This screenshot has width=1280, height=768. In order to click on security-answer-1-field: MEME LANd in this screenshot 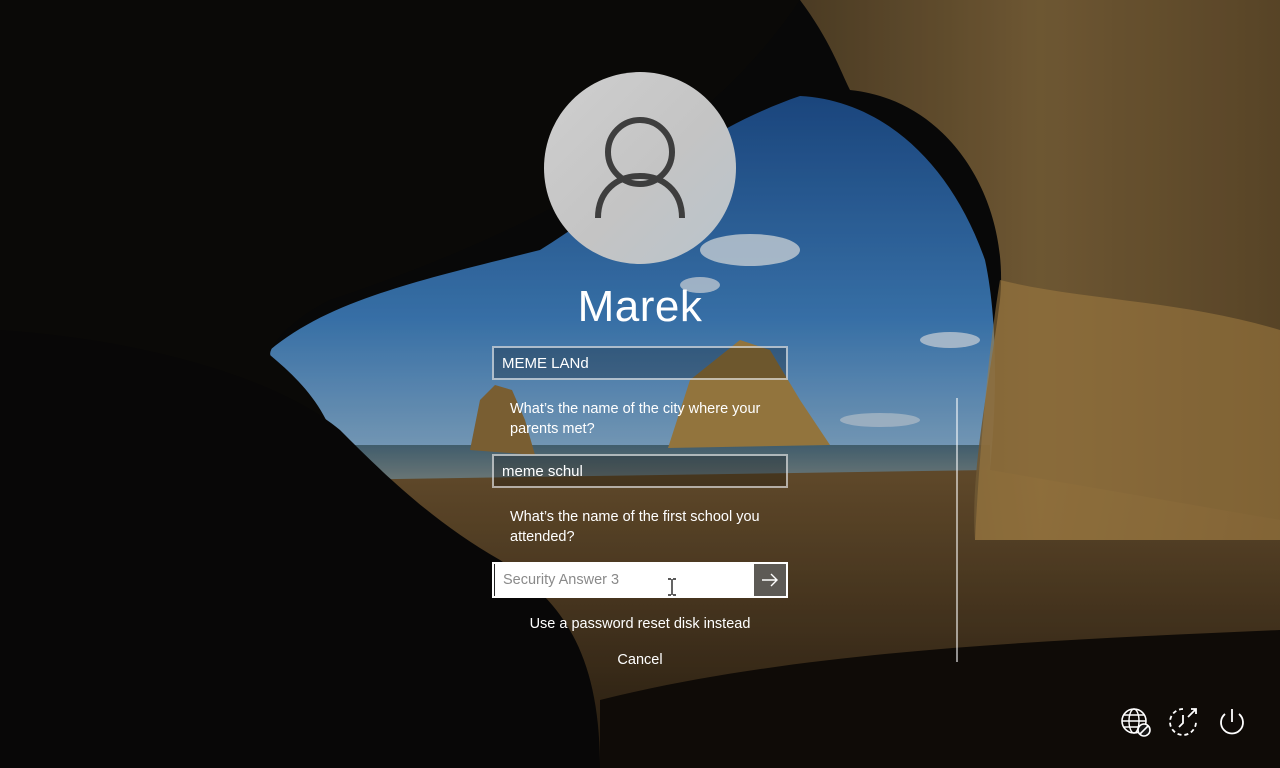, I will do `click(640, 363)`.